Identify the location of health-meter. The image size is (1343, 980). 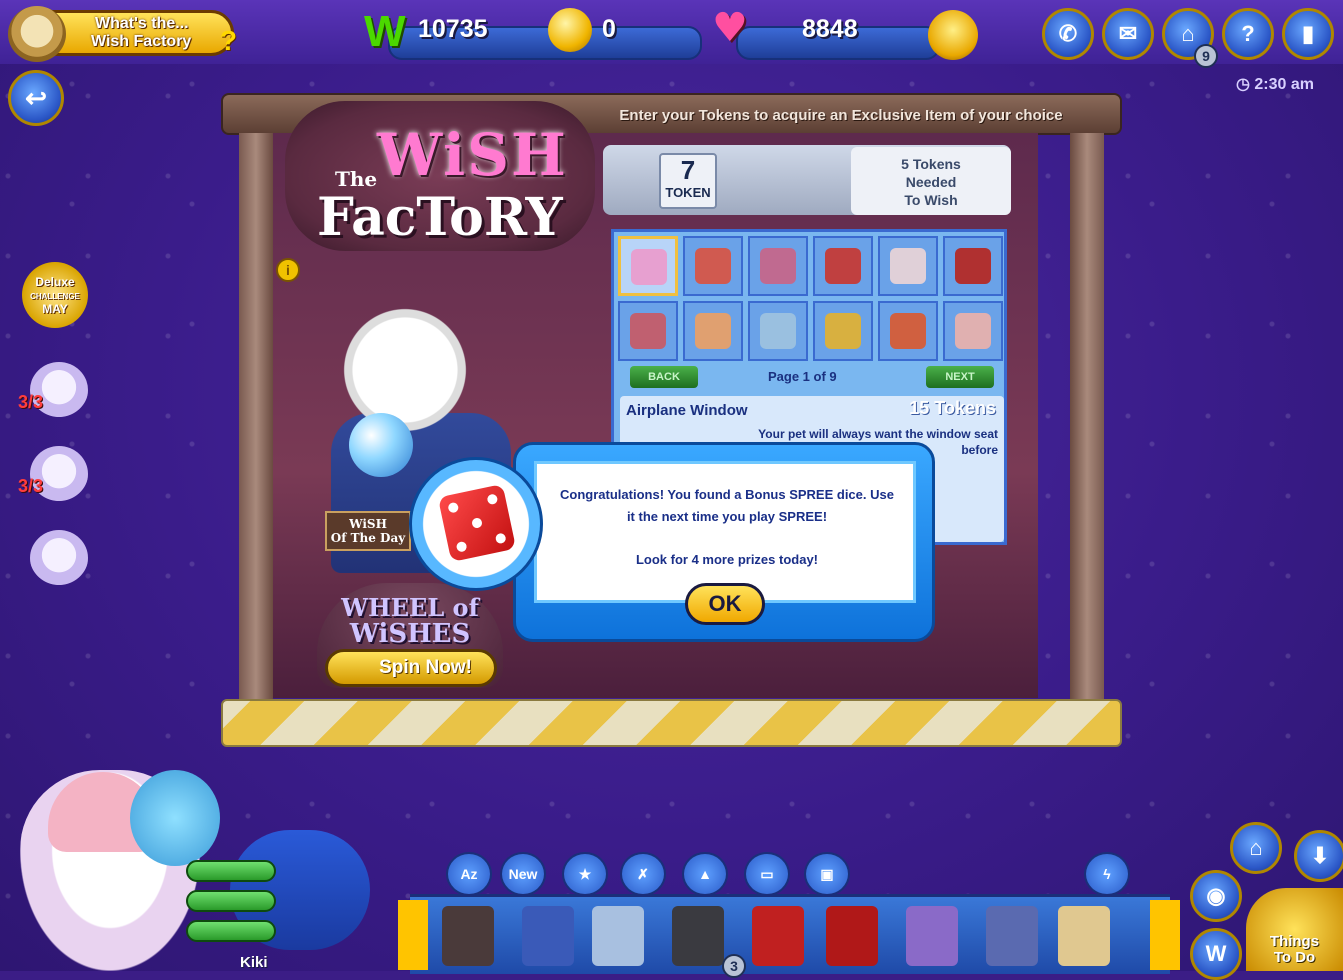
(231, 871).